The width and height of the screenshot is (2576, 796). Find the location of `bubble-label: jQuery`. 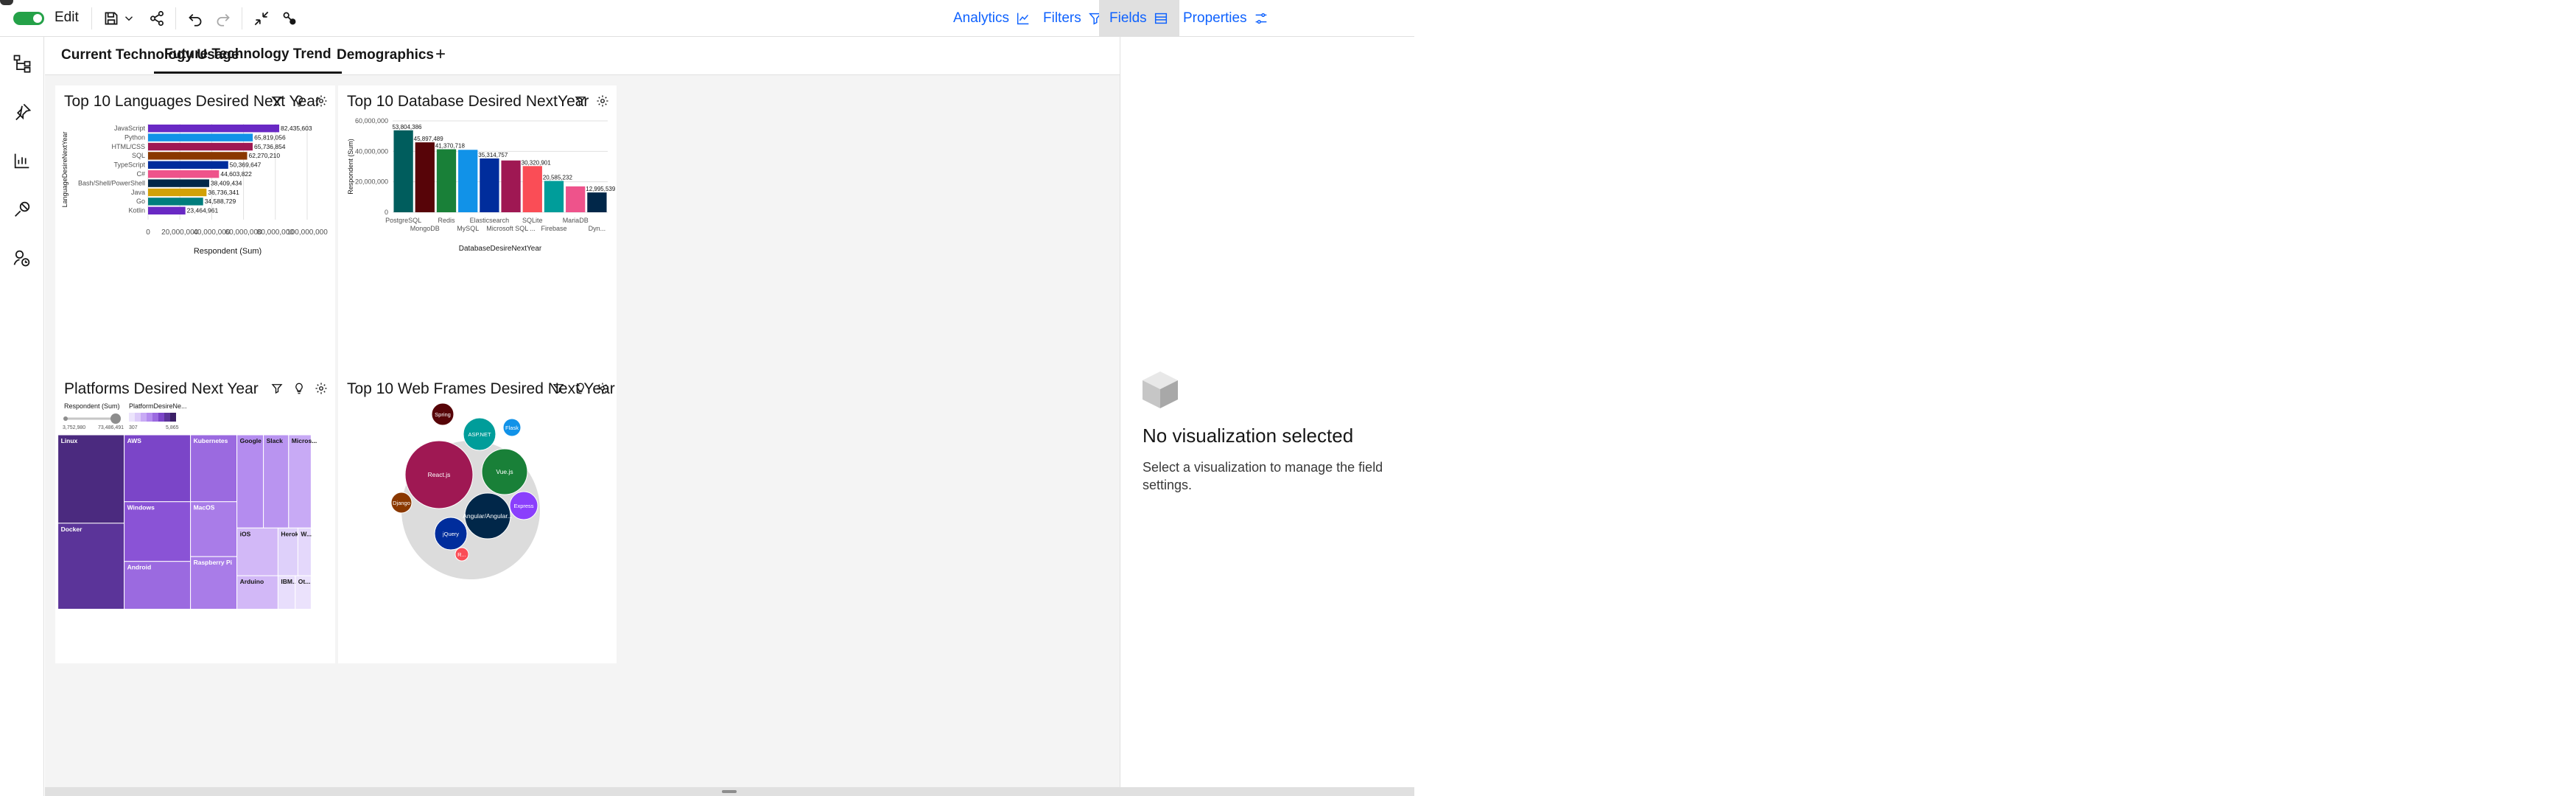

bubble-label: jQuery is located at coordinates (450, 534).